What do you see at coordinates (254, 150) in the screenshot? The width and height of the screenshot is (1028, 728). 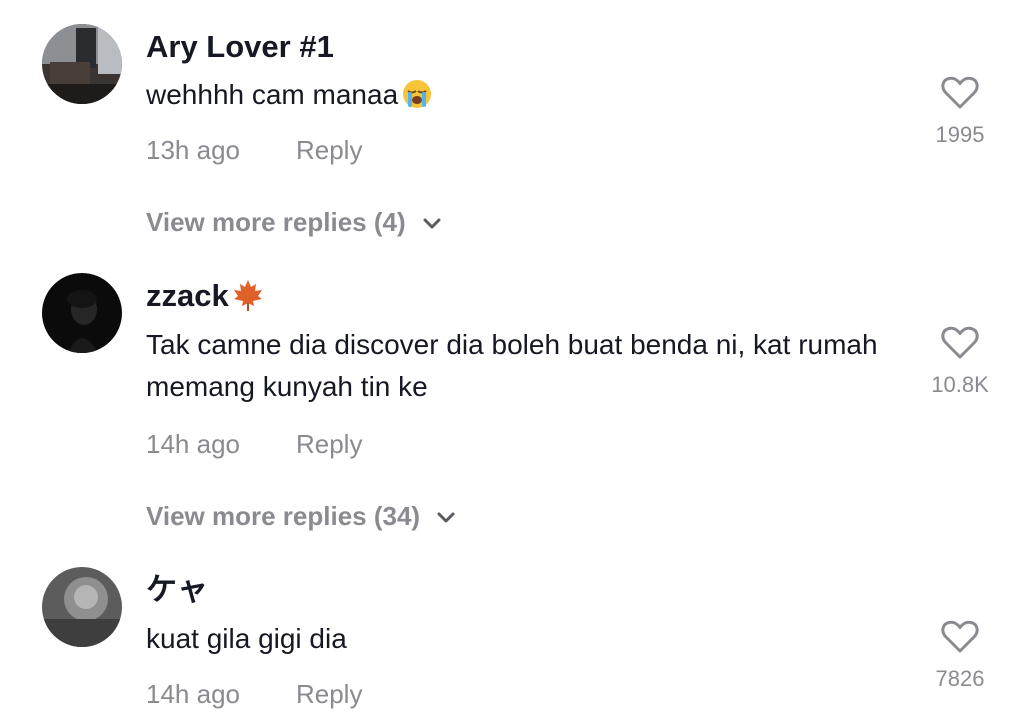 I see `comment-meta: 13h ago Reply` at bounding box center [254, 150].